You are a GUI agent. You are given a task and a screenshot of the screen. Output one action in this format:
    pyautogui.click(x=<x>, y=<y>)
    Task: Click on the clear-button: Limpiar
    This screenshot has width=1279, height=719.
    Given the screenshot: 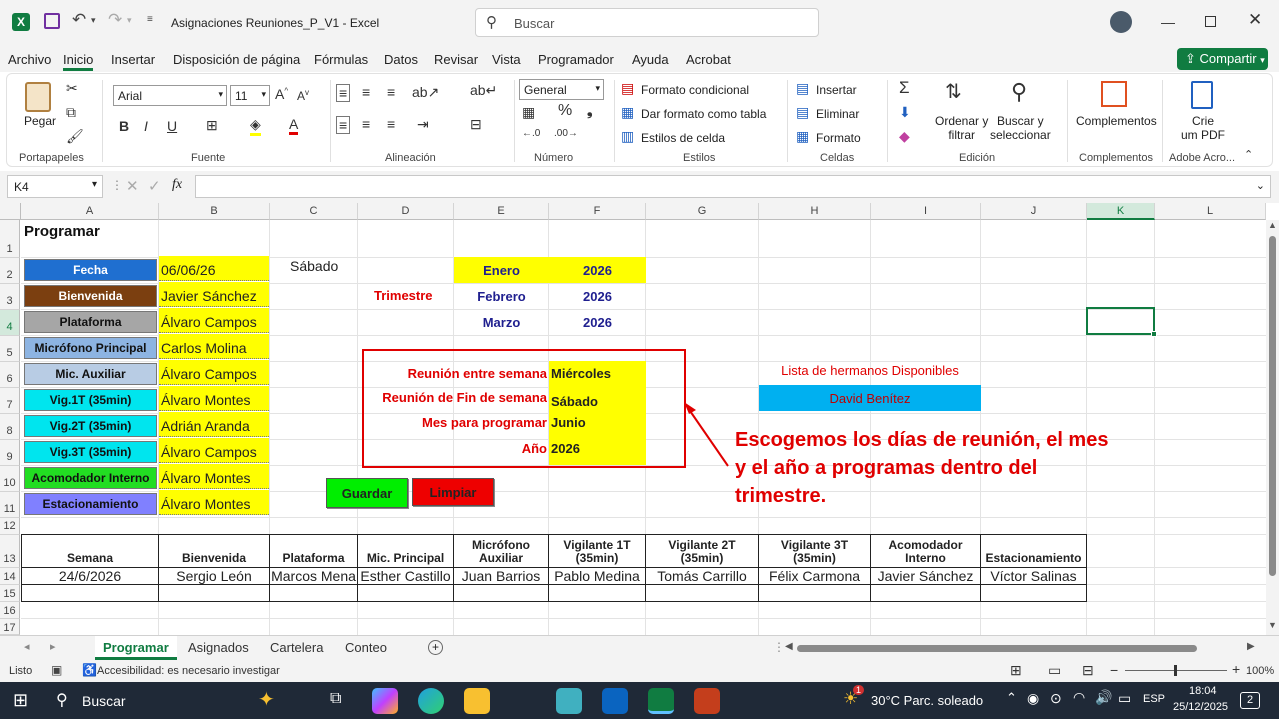 What is the action you would take?
    pyautogui.click(x=453, y=492)
    